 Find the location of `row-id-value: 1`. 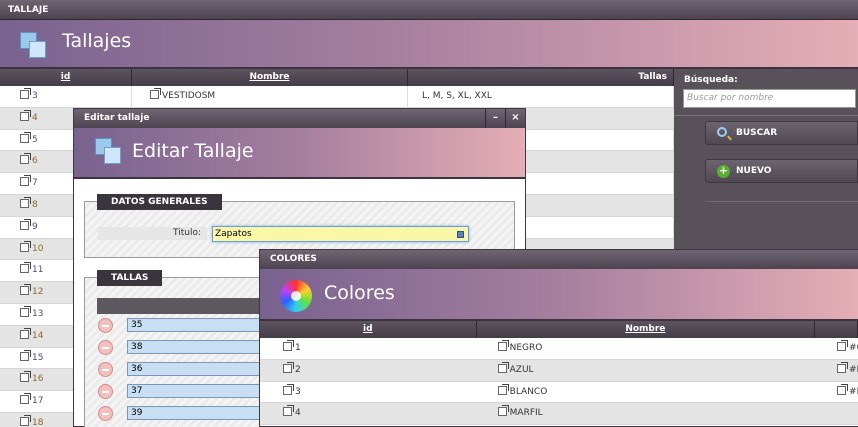

row-id-value: 1 is located at coordinates (298, 348).